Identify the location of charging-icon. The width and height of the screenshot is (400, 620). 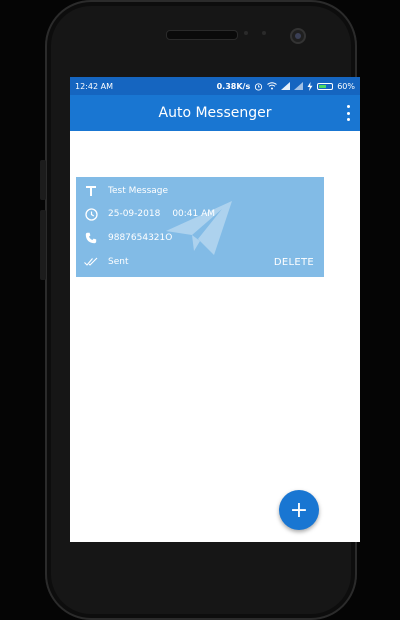
(310, 86).